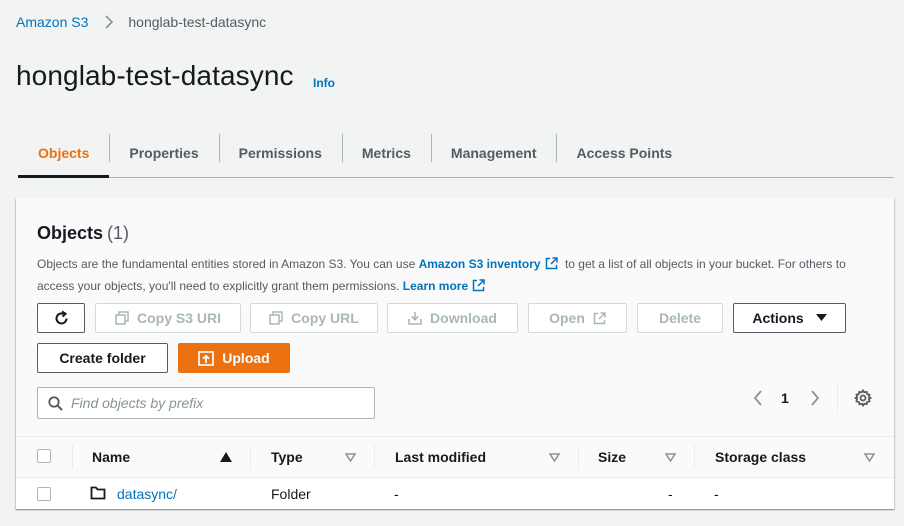 Image resolution: width=904 pixels, height=526 pixels. Describe the element at coordinates (44, 494) in the screenshot. I see `row-checkbox` at that location.